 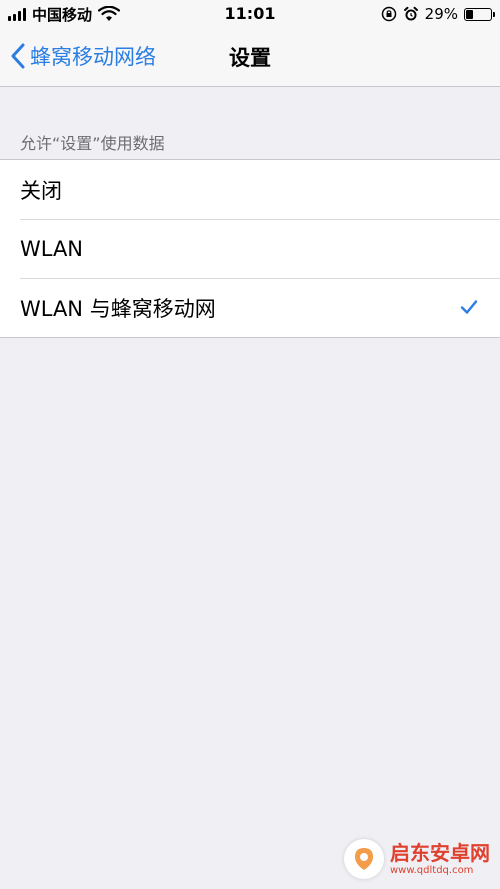 I want to click on navigation-bar: 蜂窝移动网络 设置, so click(x=250, y=57).